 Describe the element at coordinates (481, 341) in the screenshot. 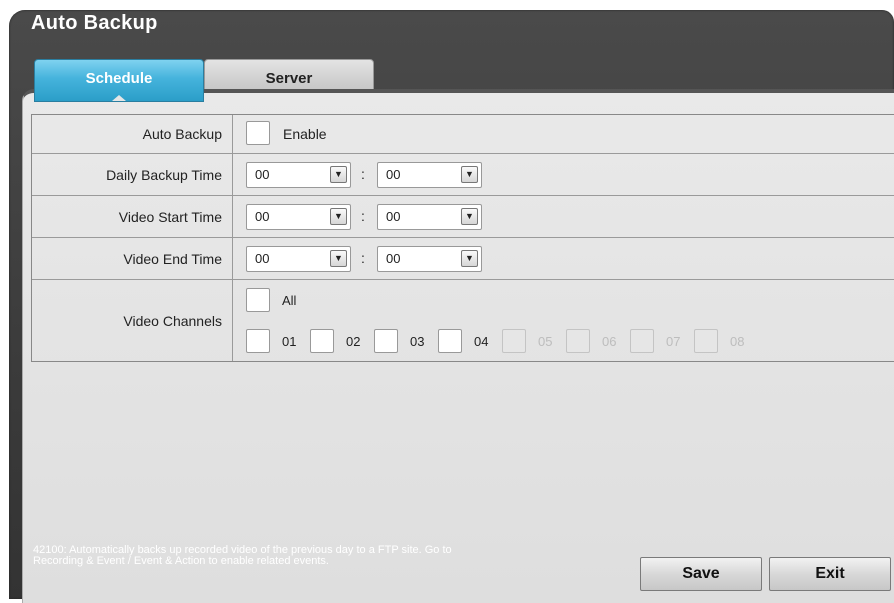

I see `channel-04-label: 04` at that location.